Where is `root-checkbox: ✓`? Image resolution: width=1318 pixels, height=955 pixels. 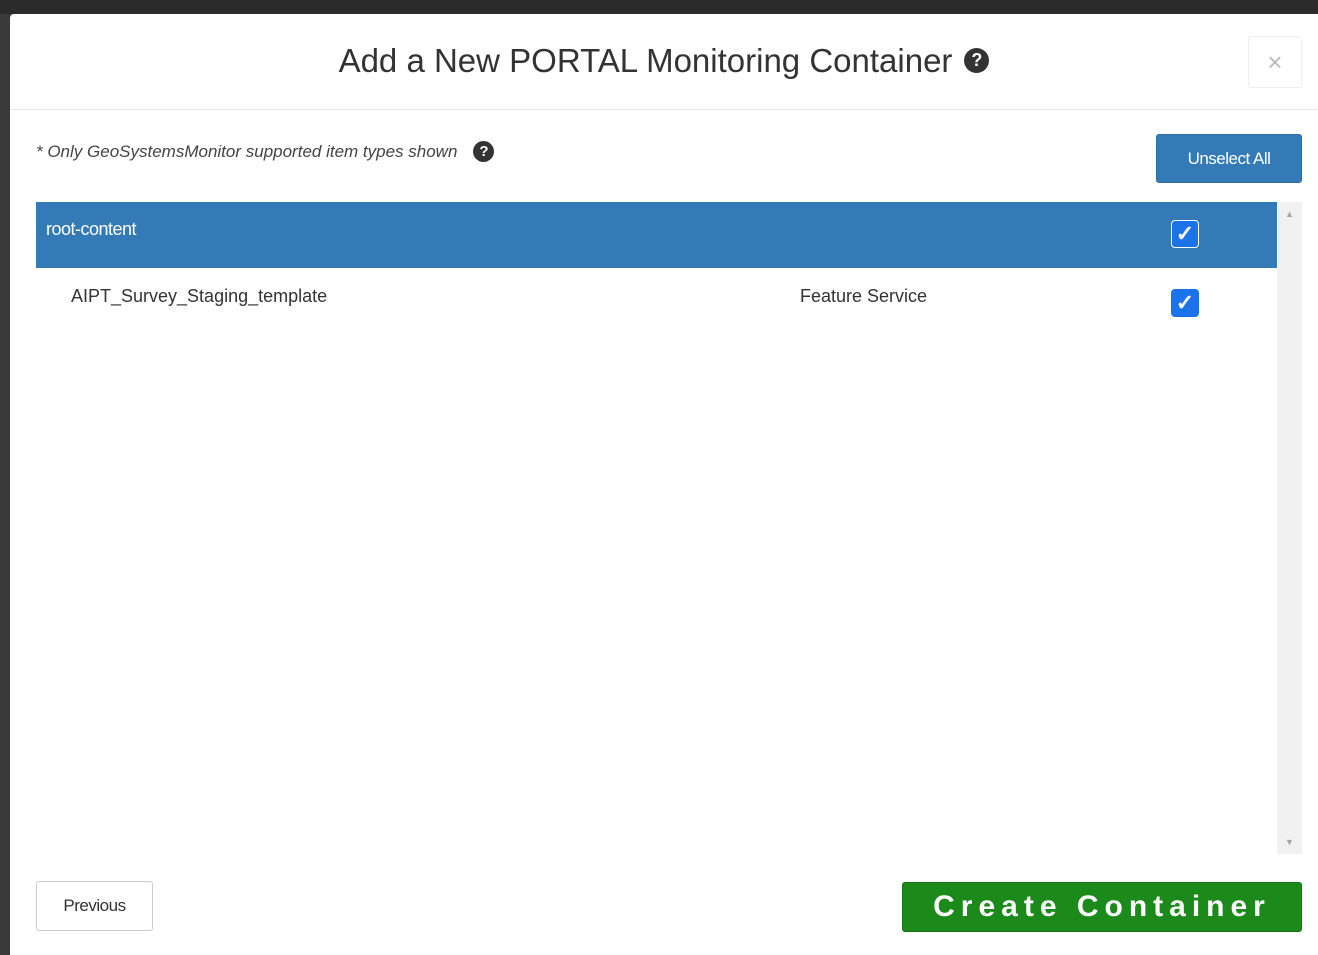 root-checkbox: ✓ is located at coordinates (1185, 234).